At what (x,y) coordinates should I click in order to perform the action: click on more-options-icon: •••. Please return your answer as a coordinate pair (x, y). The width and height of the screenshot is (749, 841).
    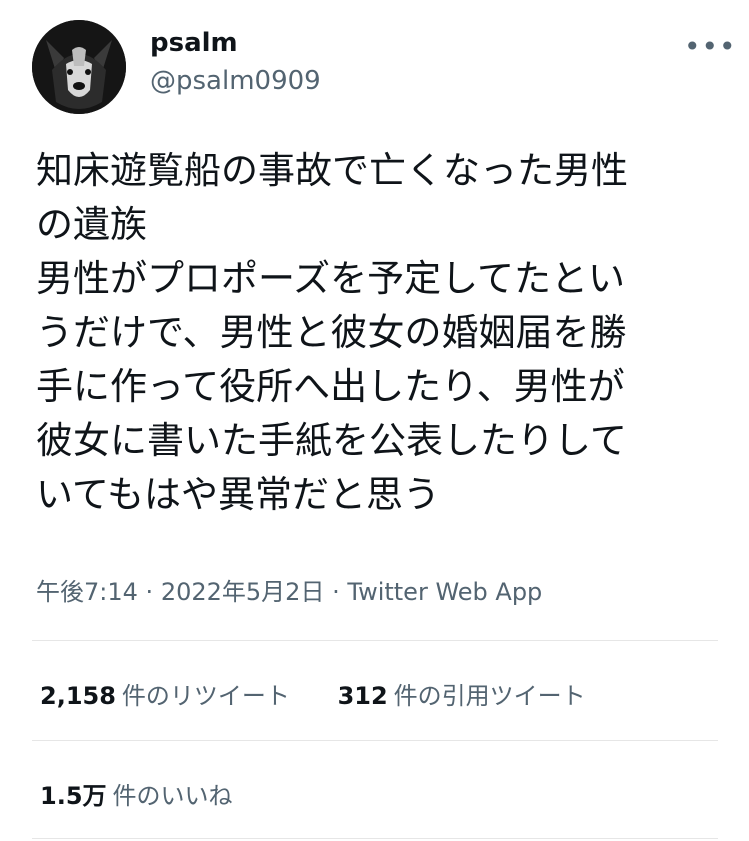
    Looking at the image, I should click on (710, 46).